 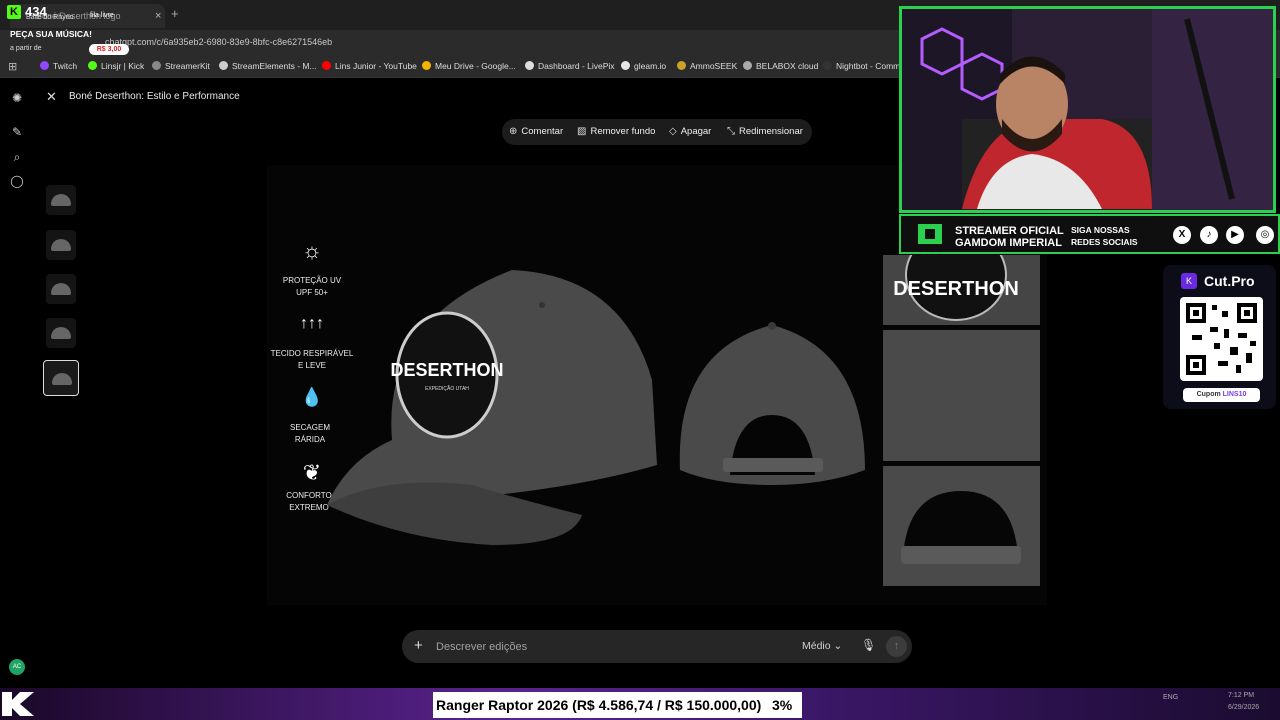 I want to click on banner-title-2: GAMDOM IMPERIAL, so click(x=1008, y=243).